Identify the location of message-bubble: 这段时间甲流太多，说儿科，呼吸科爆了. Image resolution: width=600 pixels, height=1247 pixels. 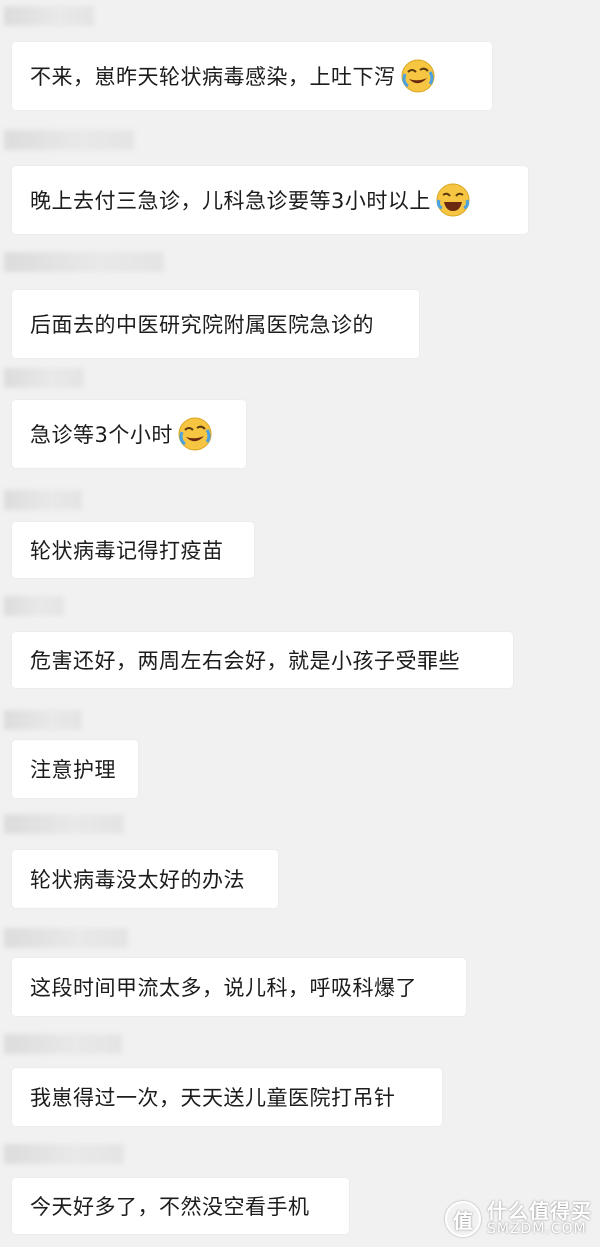
(239, 987).